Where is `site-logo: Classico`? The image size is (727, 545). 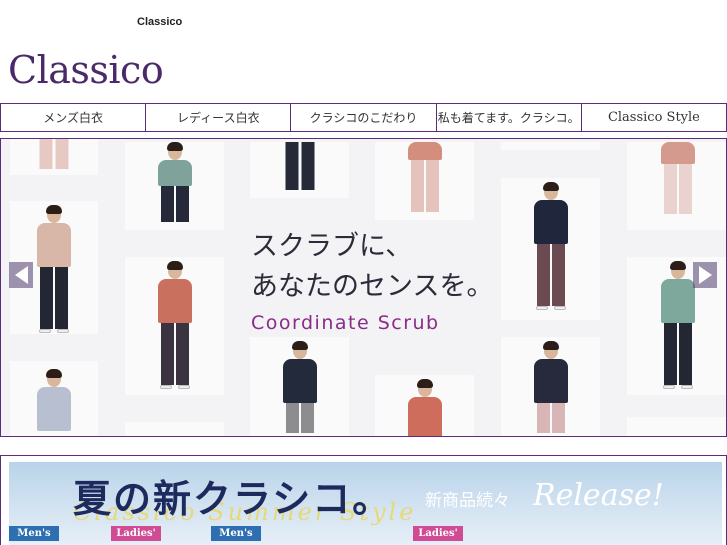 site-logo: Classico is located at coordinates (86, 70).